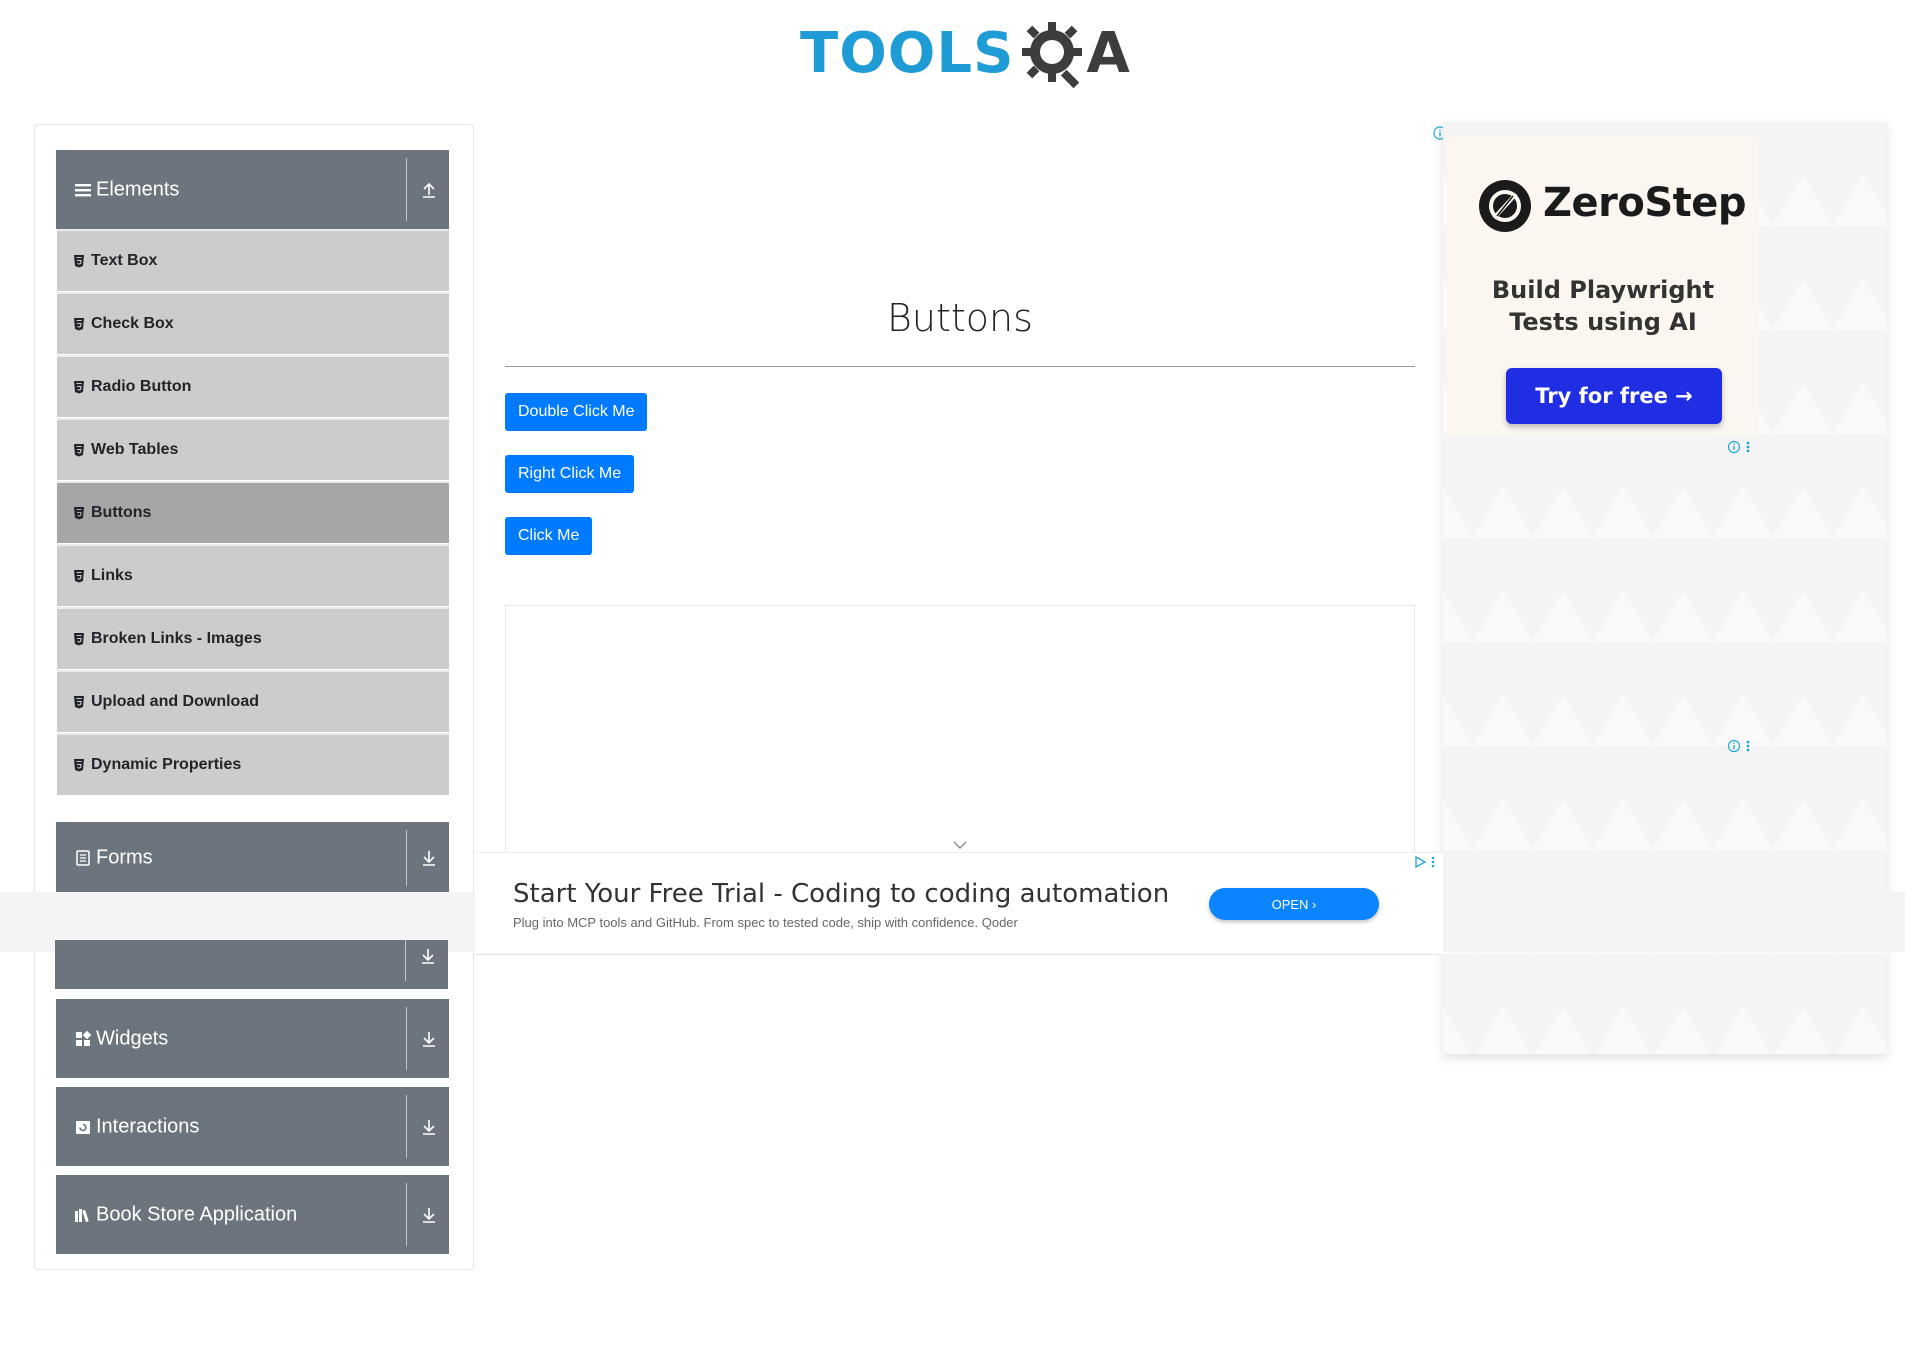 This screenshot has width=1905, height=1370. What do you see at coordinates (549, 536) in the screenshot?
I see `click-me-button: Click Me` at bounding box center [549, 536].